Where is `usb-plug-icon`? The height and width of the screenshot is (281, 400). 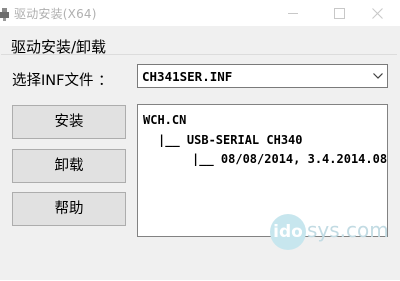 usb-plug-icon is located at coordinates (4, 13).